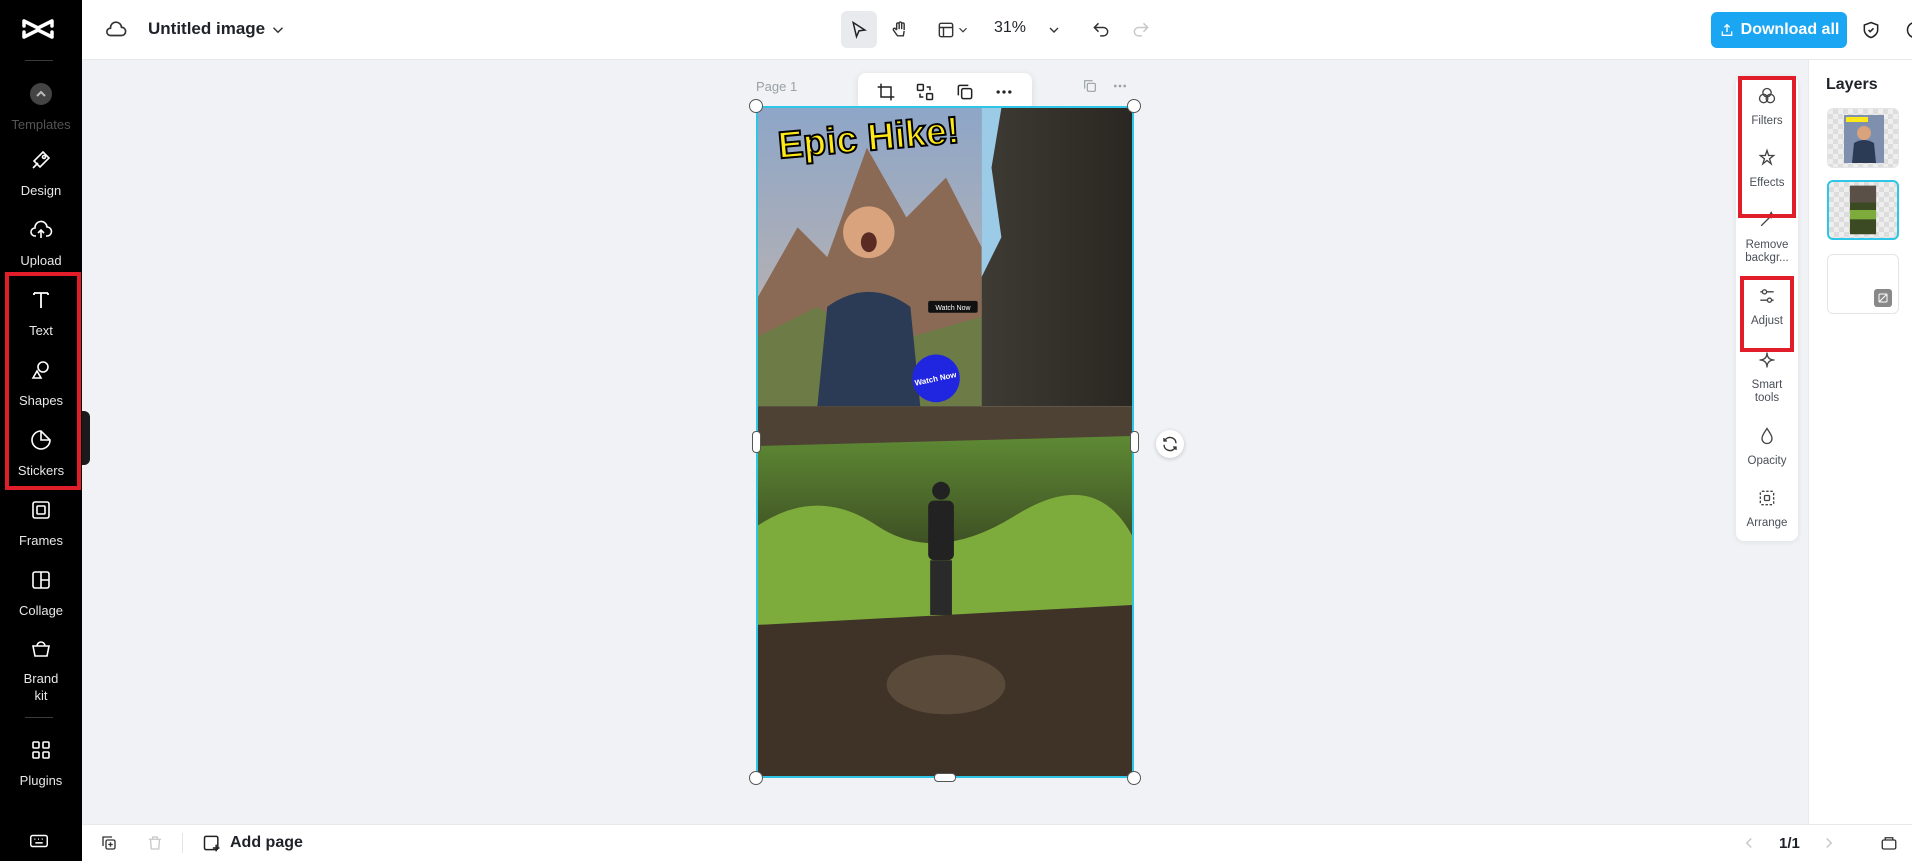  What do you see at coordinates (1010, 28) in the screenshot?
I see `zoom-level: 31%` at bounding box center [1010, 28].